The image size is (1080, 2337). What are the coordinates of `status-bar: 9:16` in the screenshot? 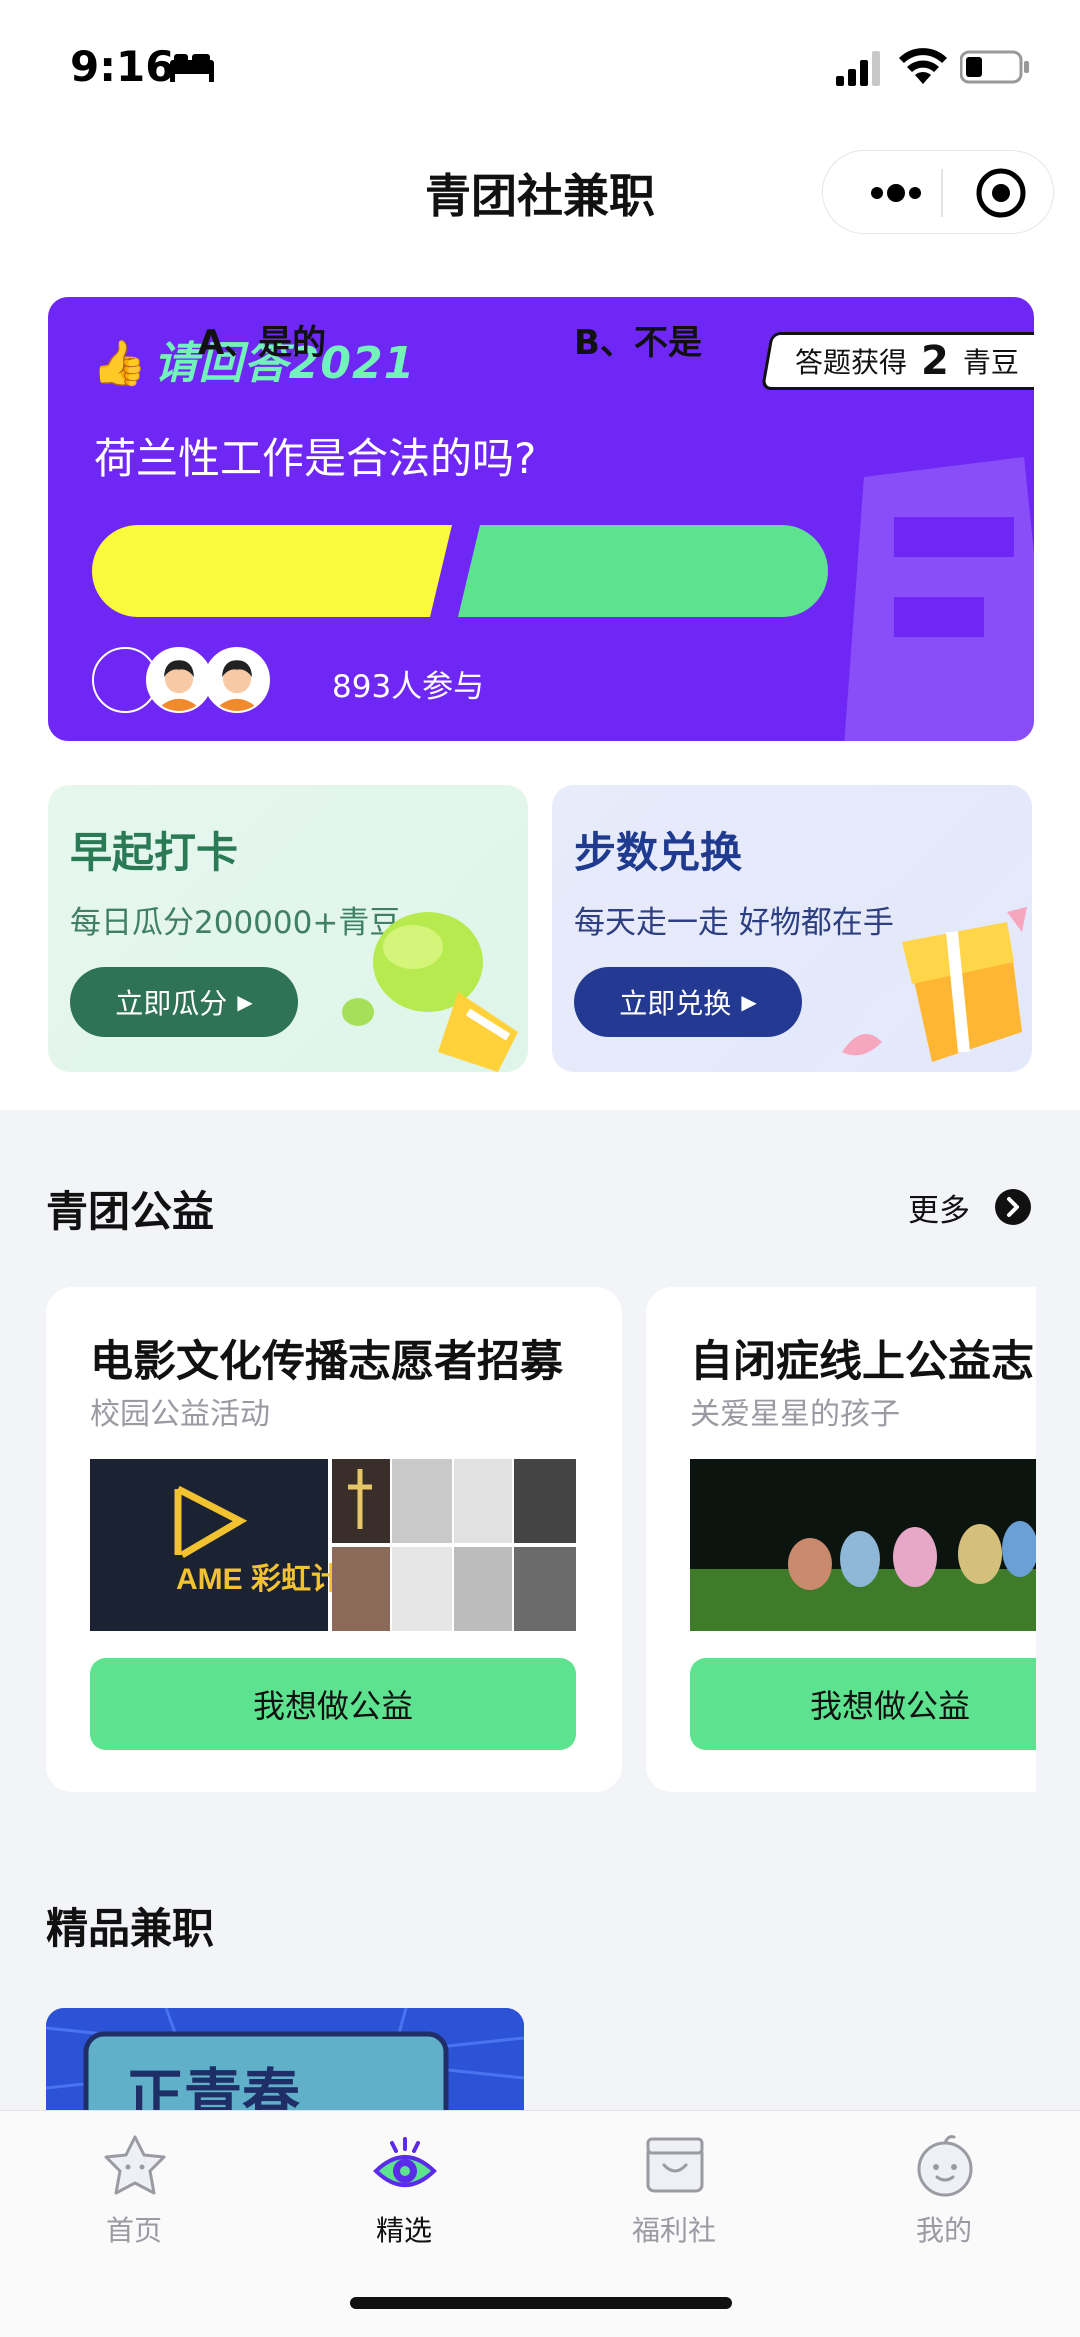 It's located at (540, 65).